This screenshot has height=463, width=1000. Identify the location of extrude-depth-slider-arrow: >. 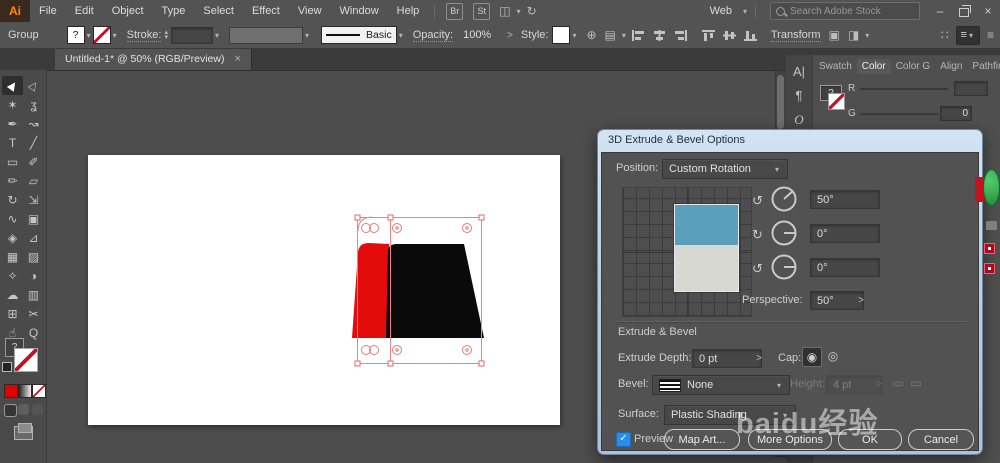
(759, 358).